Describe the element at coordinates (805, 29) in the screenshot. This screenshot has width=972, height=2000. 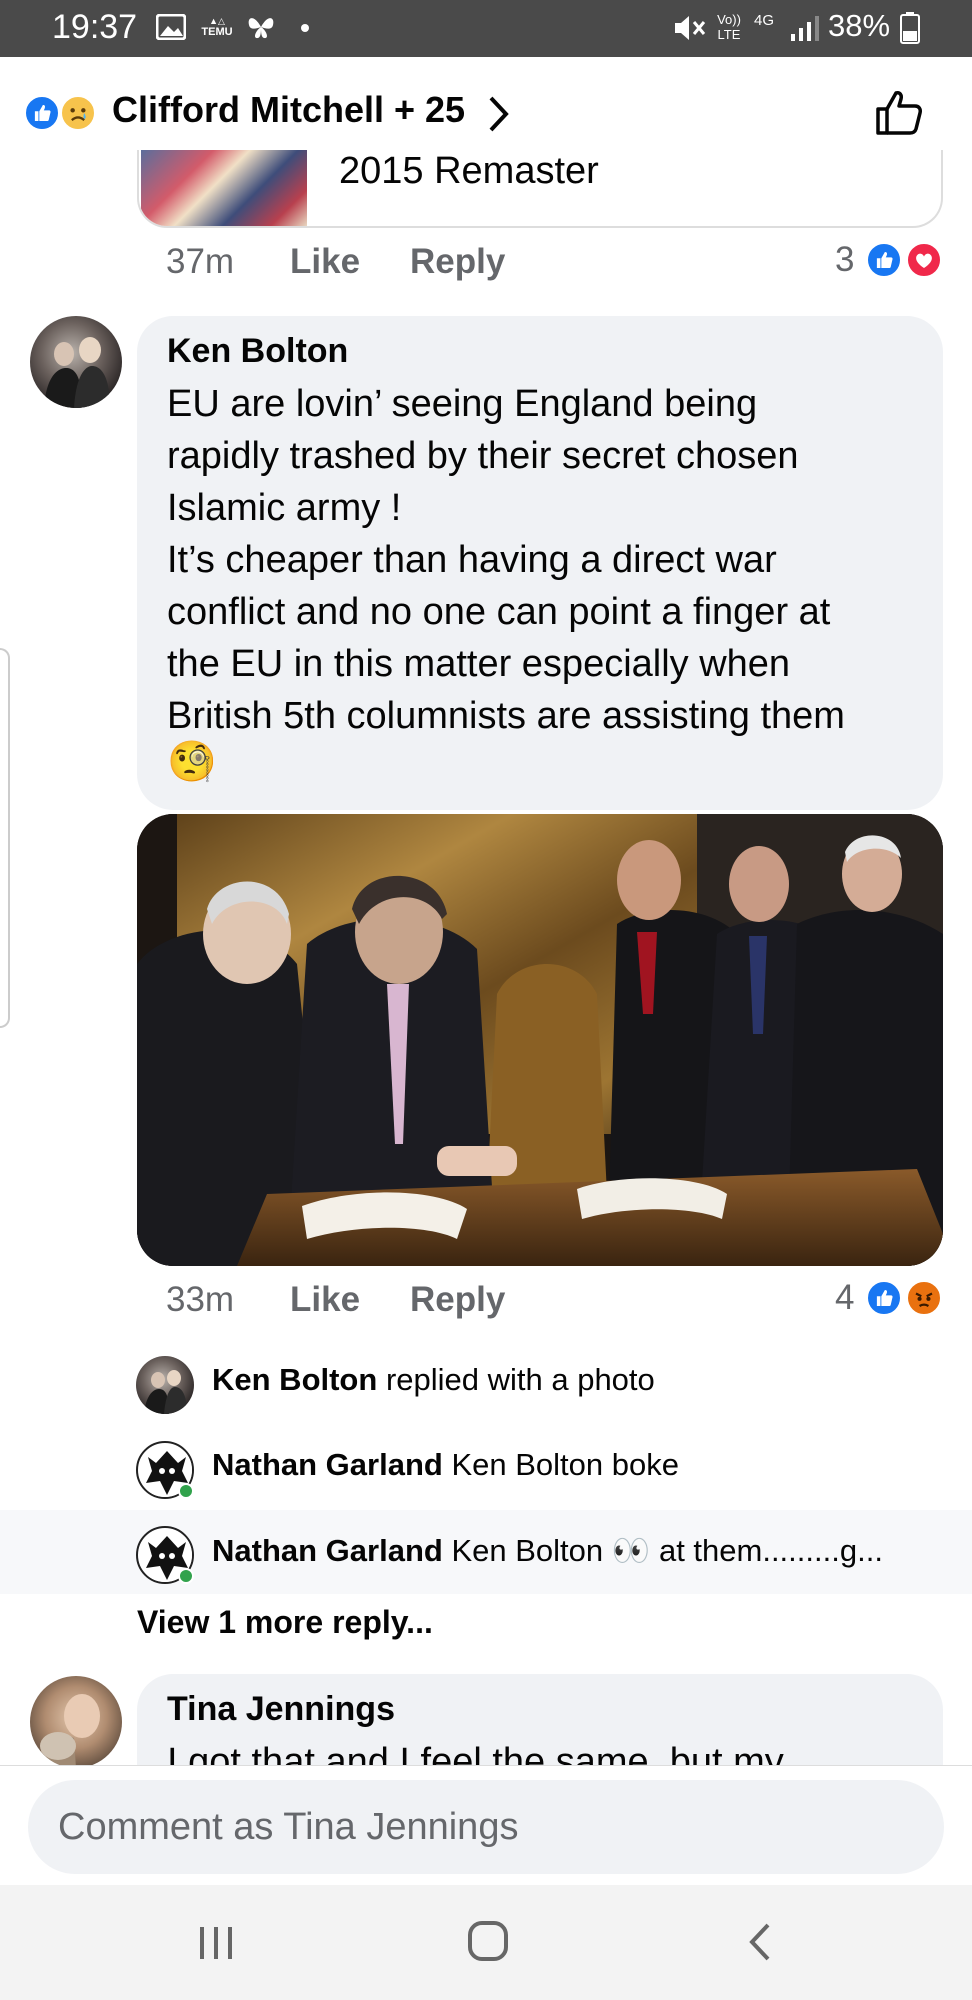
I see `signal-icon` at that location.